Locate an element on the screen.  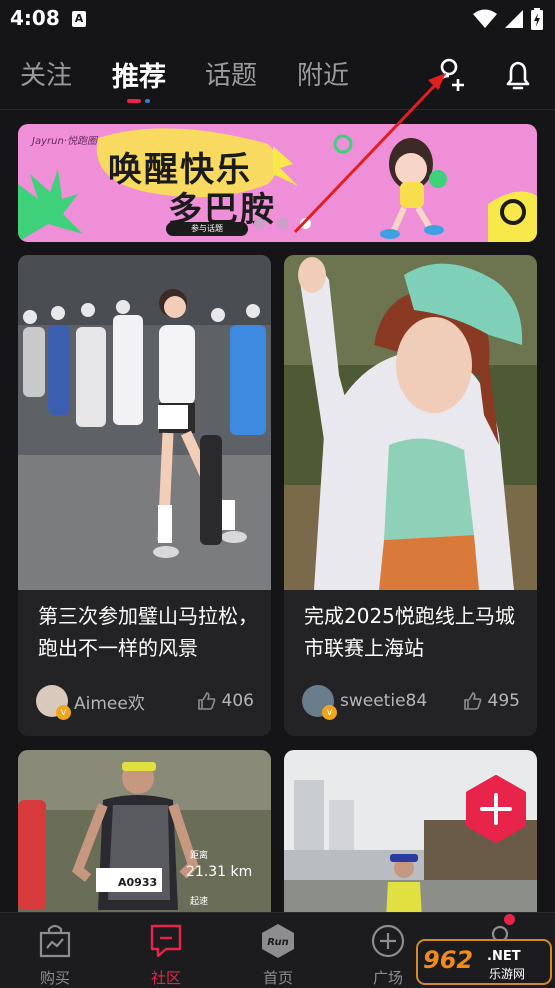
bag-icon is located at coordinates (55, 941).